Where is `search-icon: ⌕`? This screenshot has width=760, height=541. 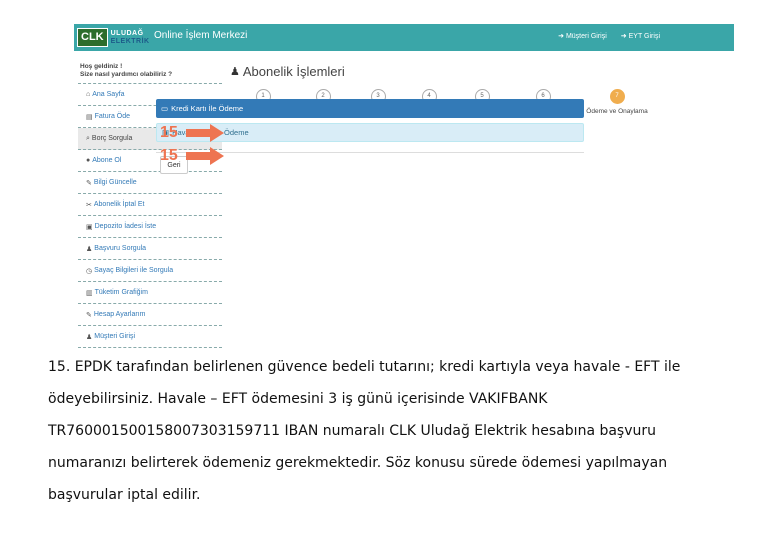 search-icon: ⌕ is located at coordinates (88, 138).